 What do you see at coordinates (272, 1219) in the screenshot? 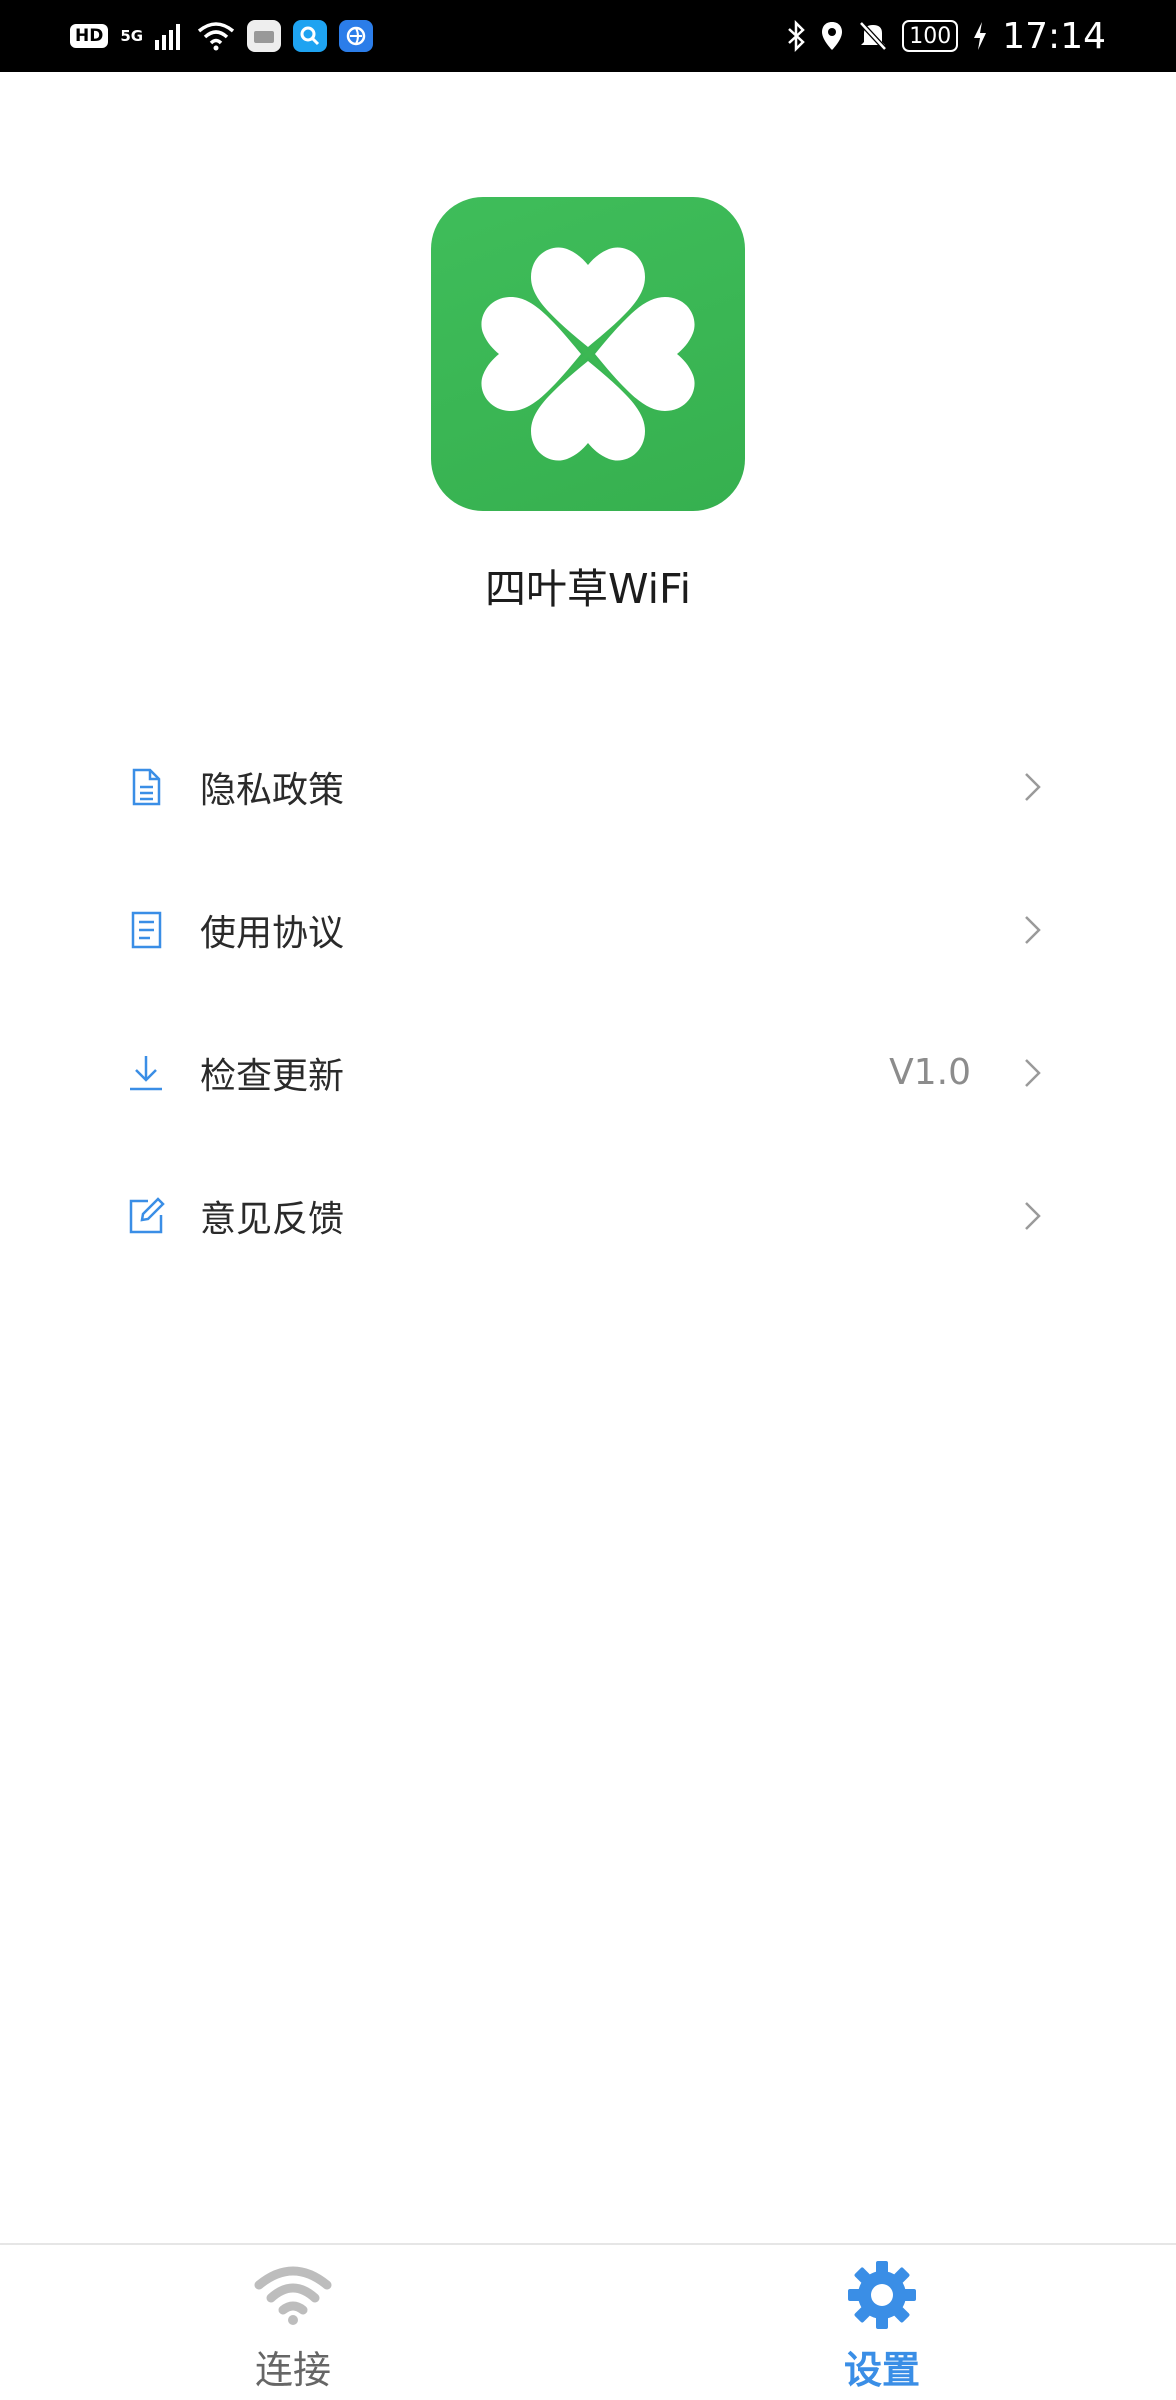
I see `menu-item-label: 意见反馈` at bounding box center [272, 1219].